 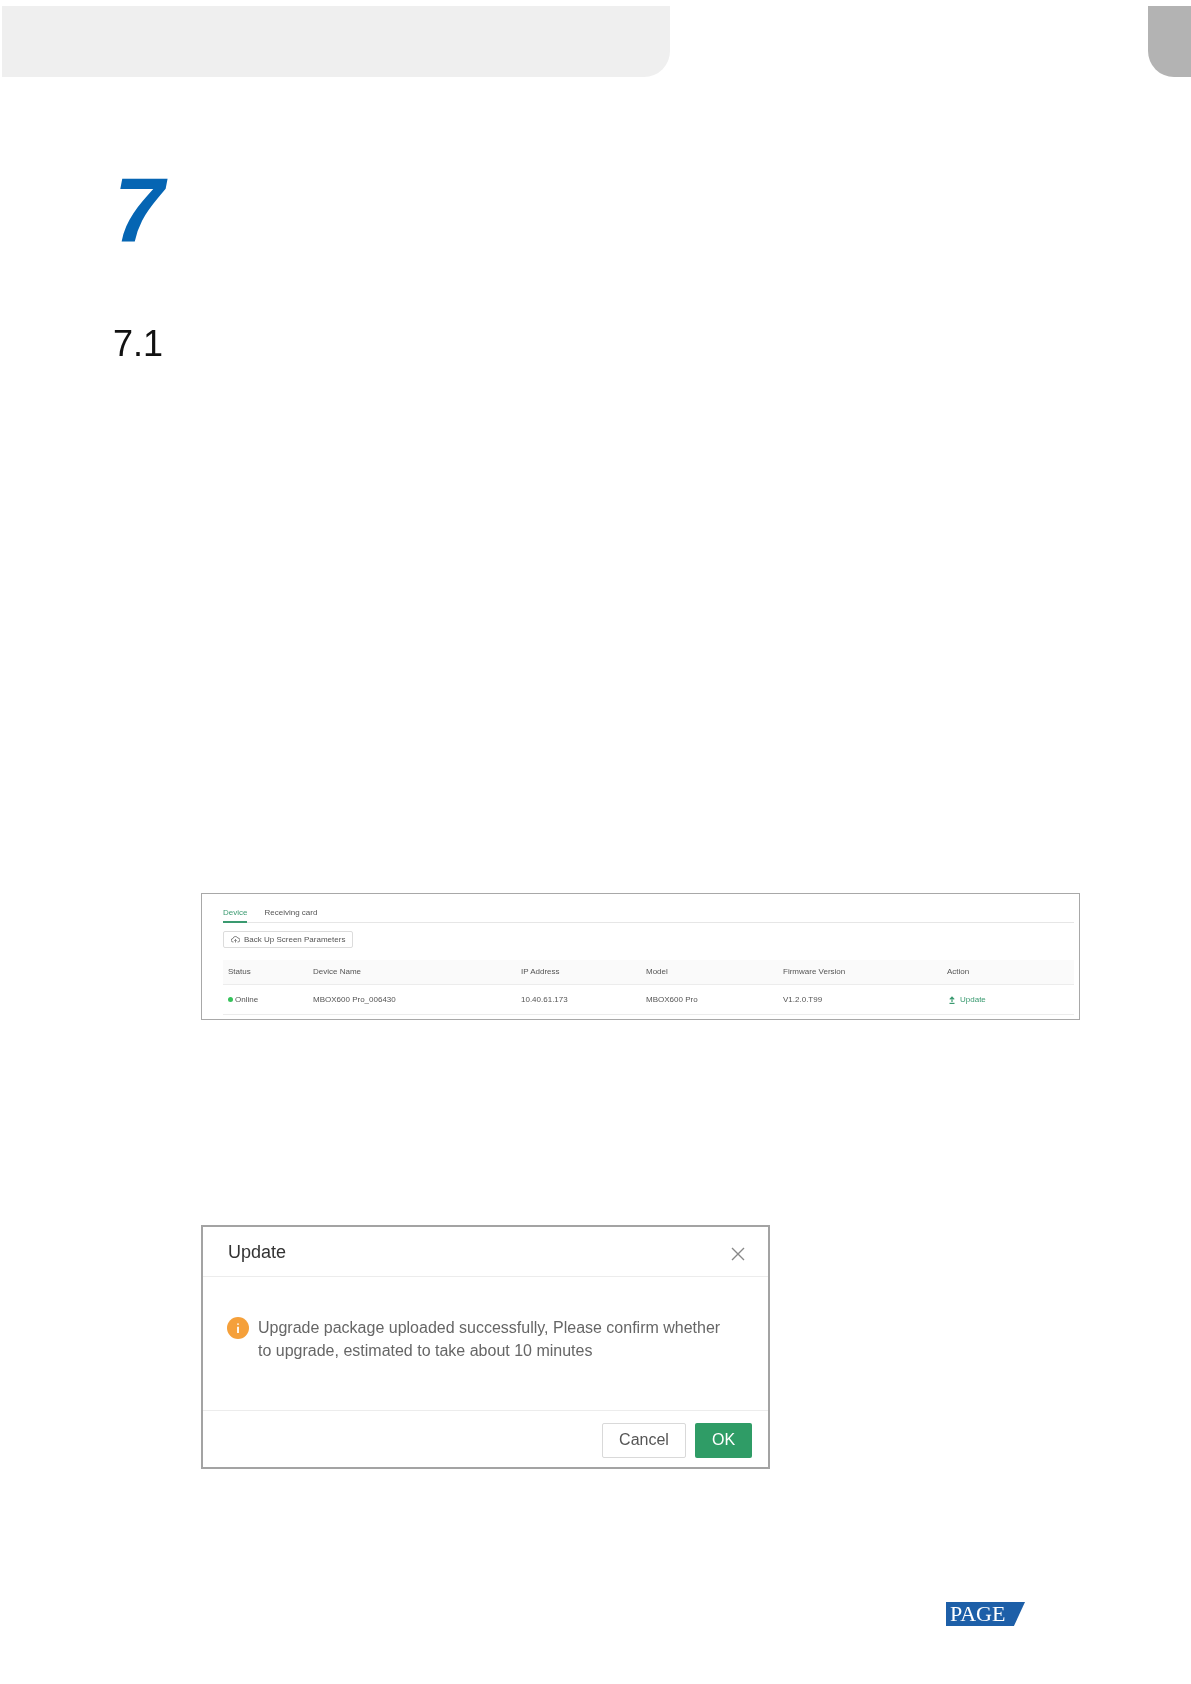 What do you see at coordinates (490, 1339) in the screenshot?
I see `dialog-message: Upgrade package uploaded successfully, Please confirm whether to upgrade, estimated to take about 10 minutes` at bounding box center [490, 1339].